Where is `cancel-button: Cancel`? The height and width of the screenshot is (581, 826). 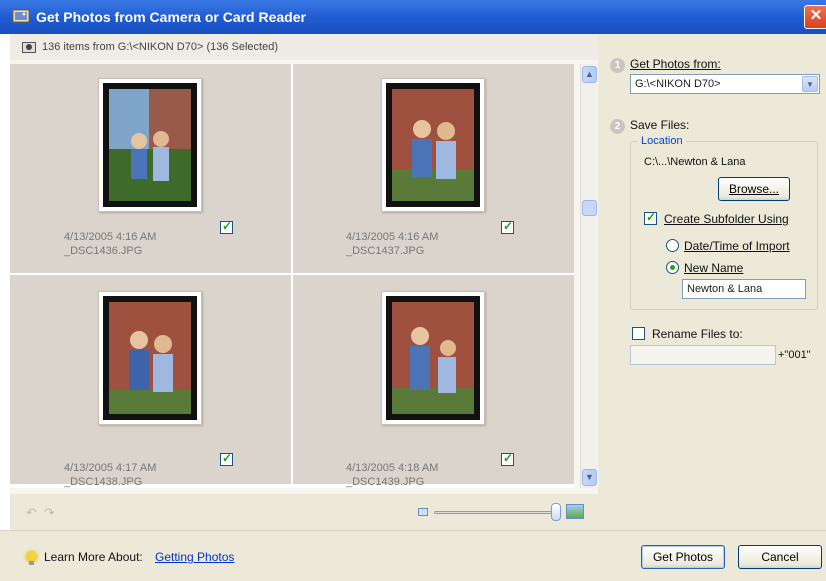 cancel-button: Cancel is located at coordinates (780, 557).